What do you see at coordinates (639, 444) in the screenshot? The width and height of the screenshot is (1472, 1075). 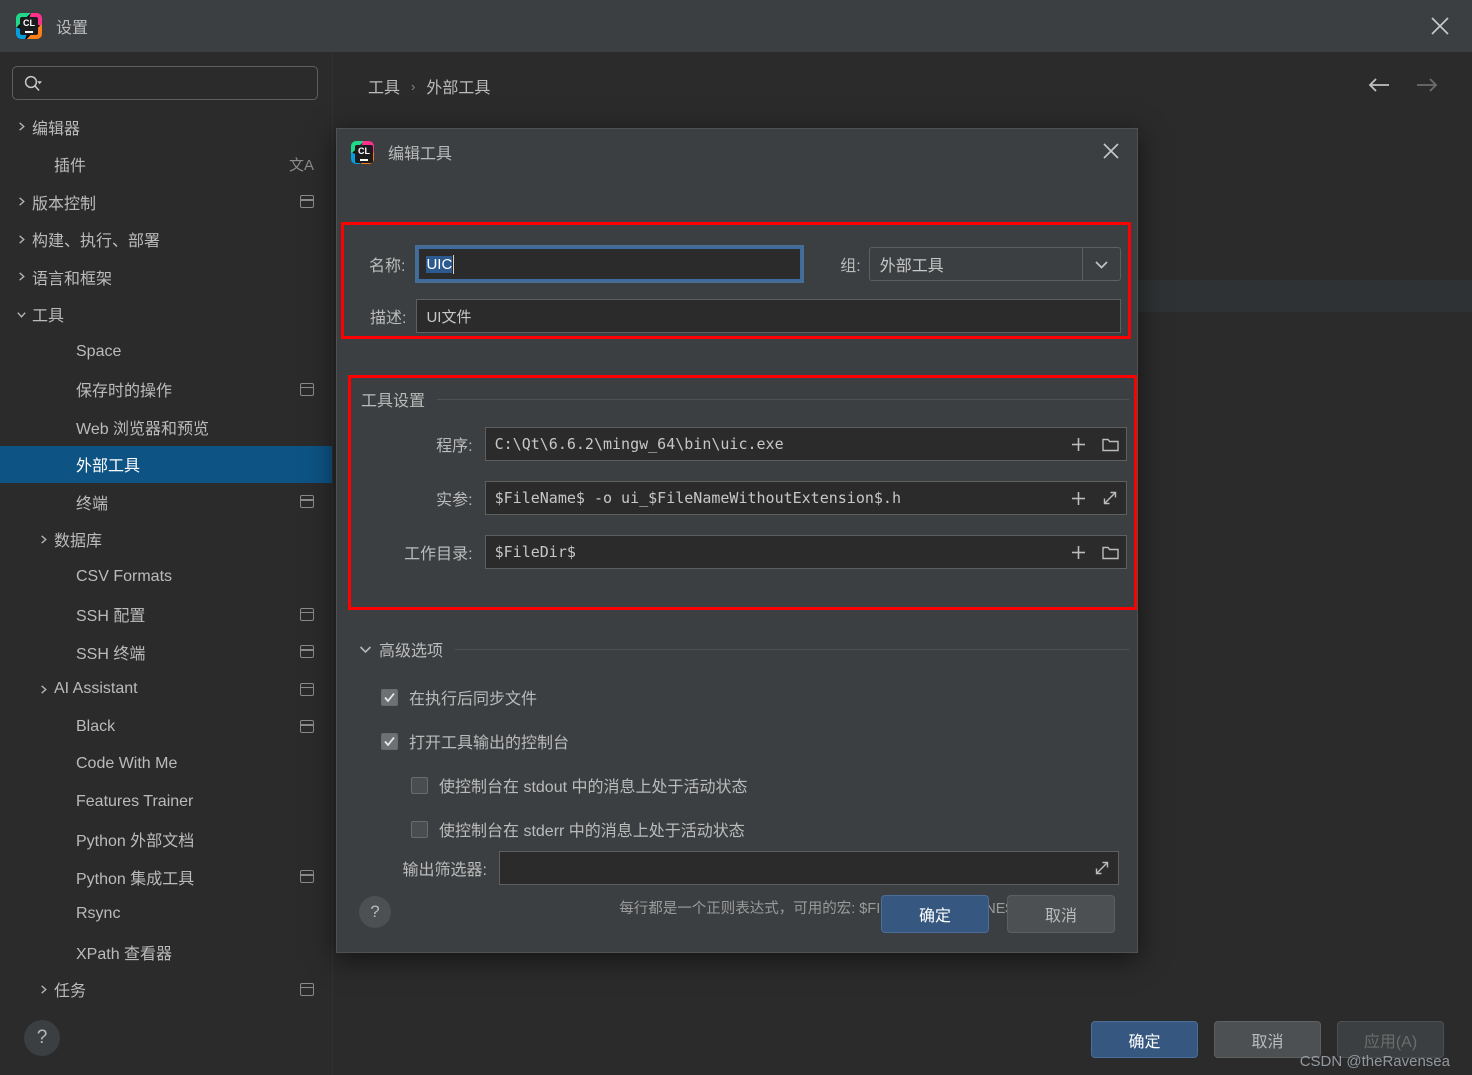 I see `program-input-value: C:\Qt\6.6.2\mingw_64\bin\uic.exe` at bounding box center [639, 444].